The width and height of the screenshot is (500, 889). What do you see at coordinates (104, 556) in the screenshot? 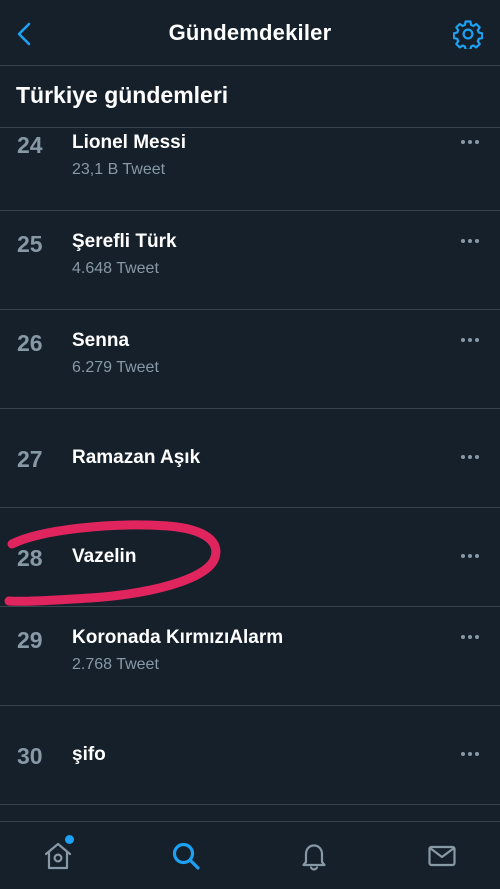
I see `trend-name: Vazelin` at bounding box center [104, 556].